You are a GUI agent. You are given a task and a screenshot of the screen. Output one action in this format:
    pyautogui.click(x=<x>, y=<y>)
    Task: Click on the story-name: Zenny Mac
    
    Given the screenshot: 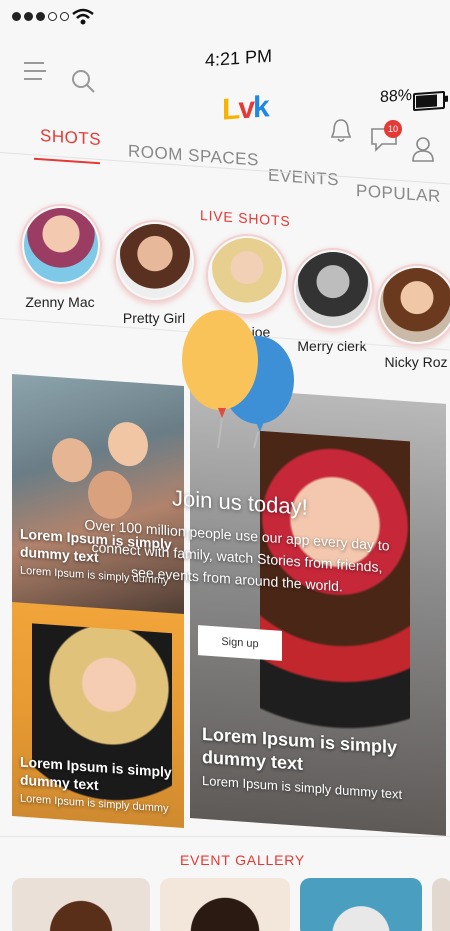 What is the action you would take?
    pyautogui.click(x=60, y=302)
    